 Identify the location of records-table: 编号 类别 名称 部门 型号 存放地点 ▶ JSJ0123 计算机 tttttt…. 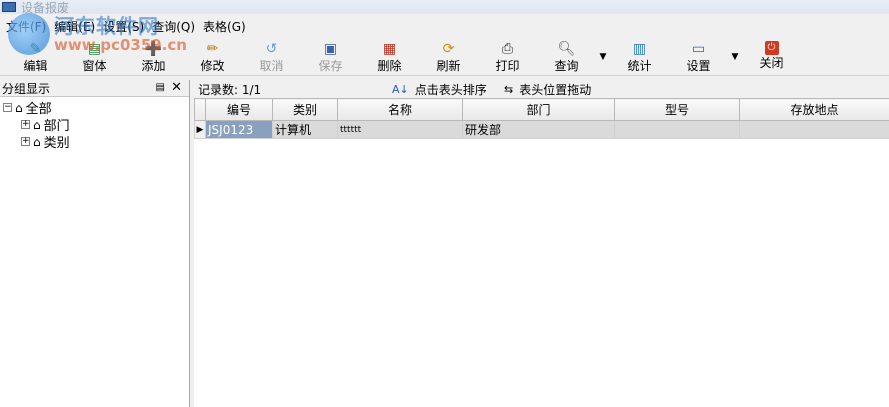
(541, 118).